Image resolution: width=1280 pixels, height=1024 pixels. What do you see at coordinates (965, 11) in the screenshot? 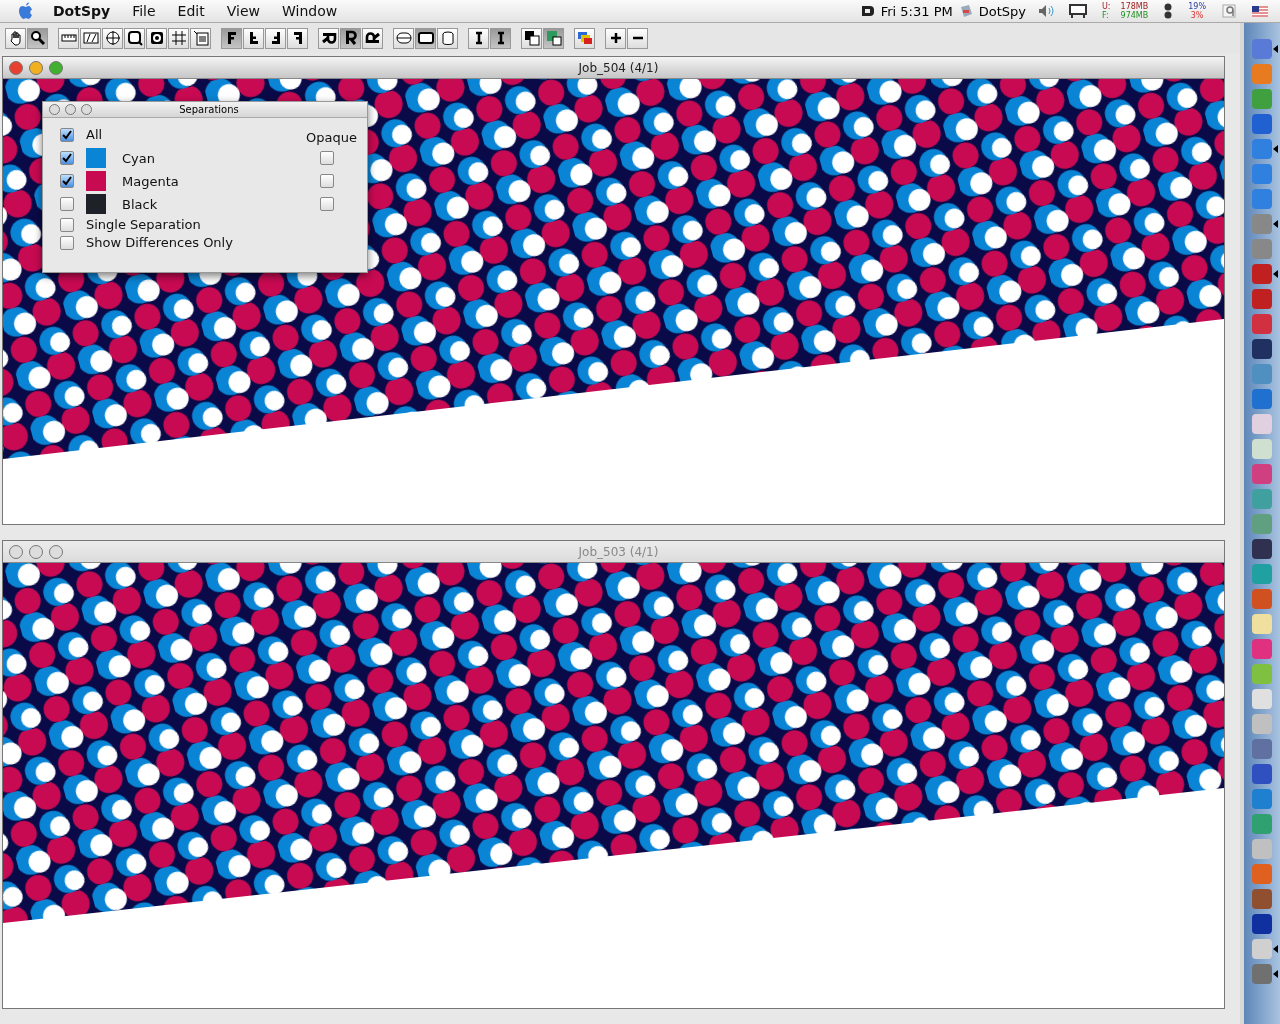
I see `app-status-icon` at bounding box center [965, 11].